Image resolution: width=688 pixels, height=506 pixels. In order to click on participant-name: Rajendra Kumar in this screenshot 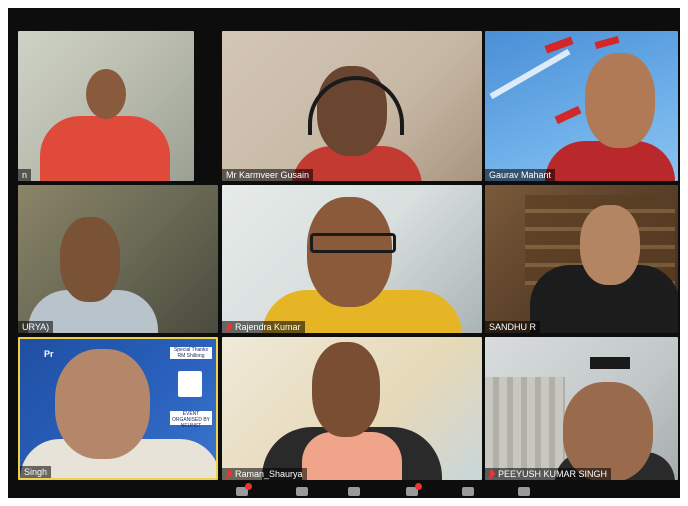, I will do `click(263, 327)`.